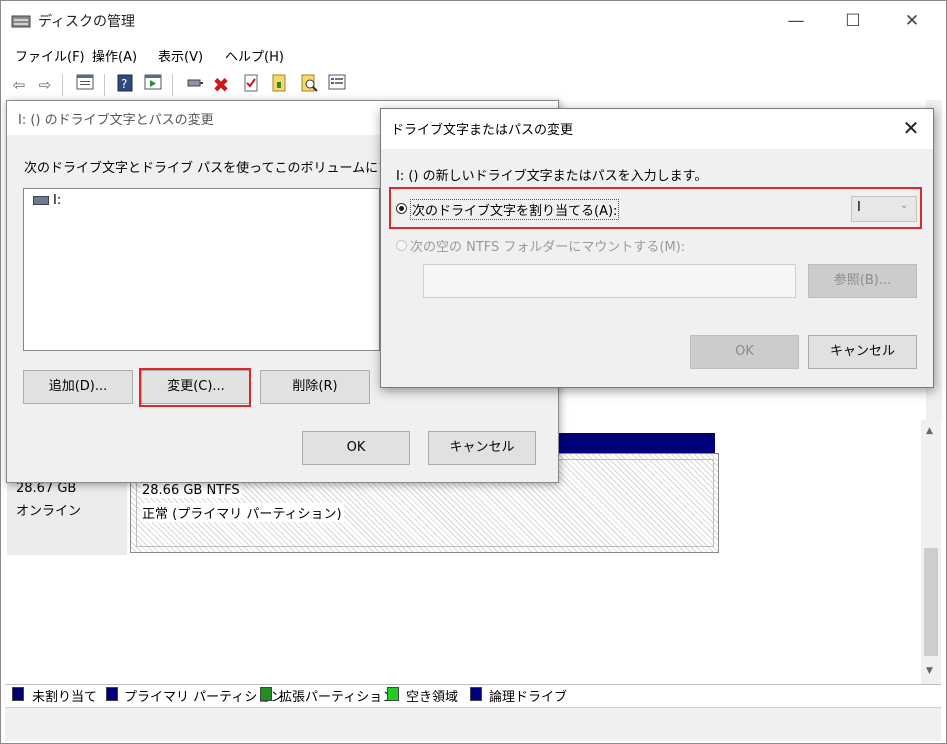 The image size is (947, 744). I want to click on back-icon: ⇦, so click(19, 85).